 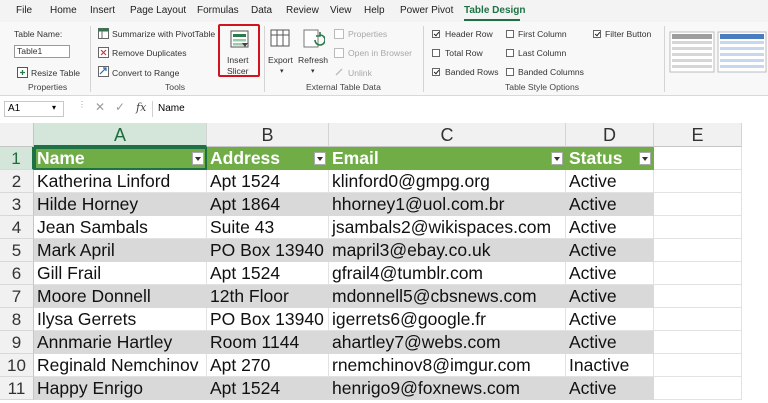 I want to click on tab-power-pivot: Power Pivot, so click(x=426, y=10).